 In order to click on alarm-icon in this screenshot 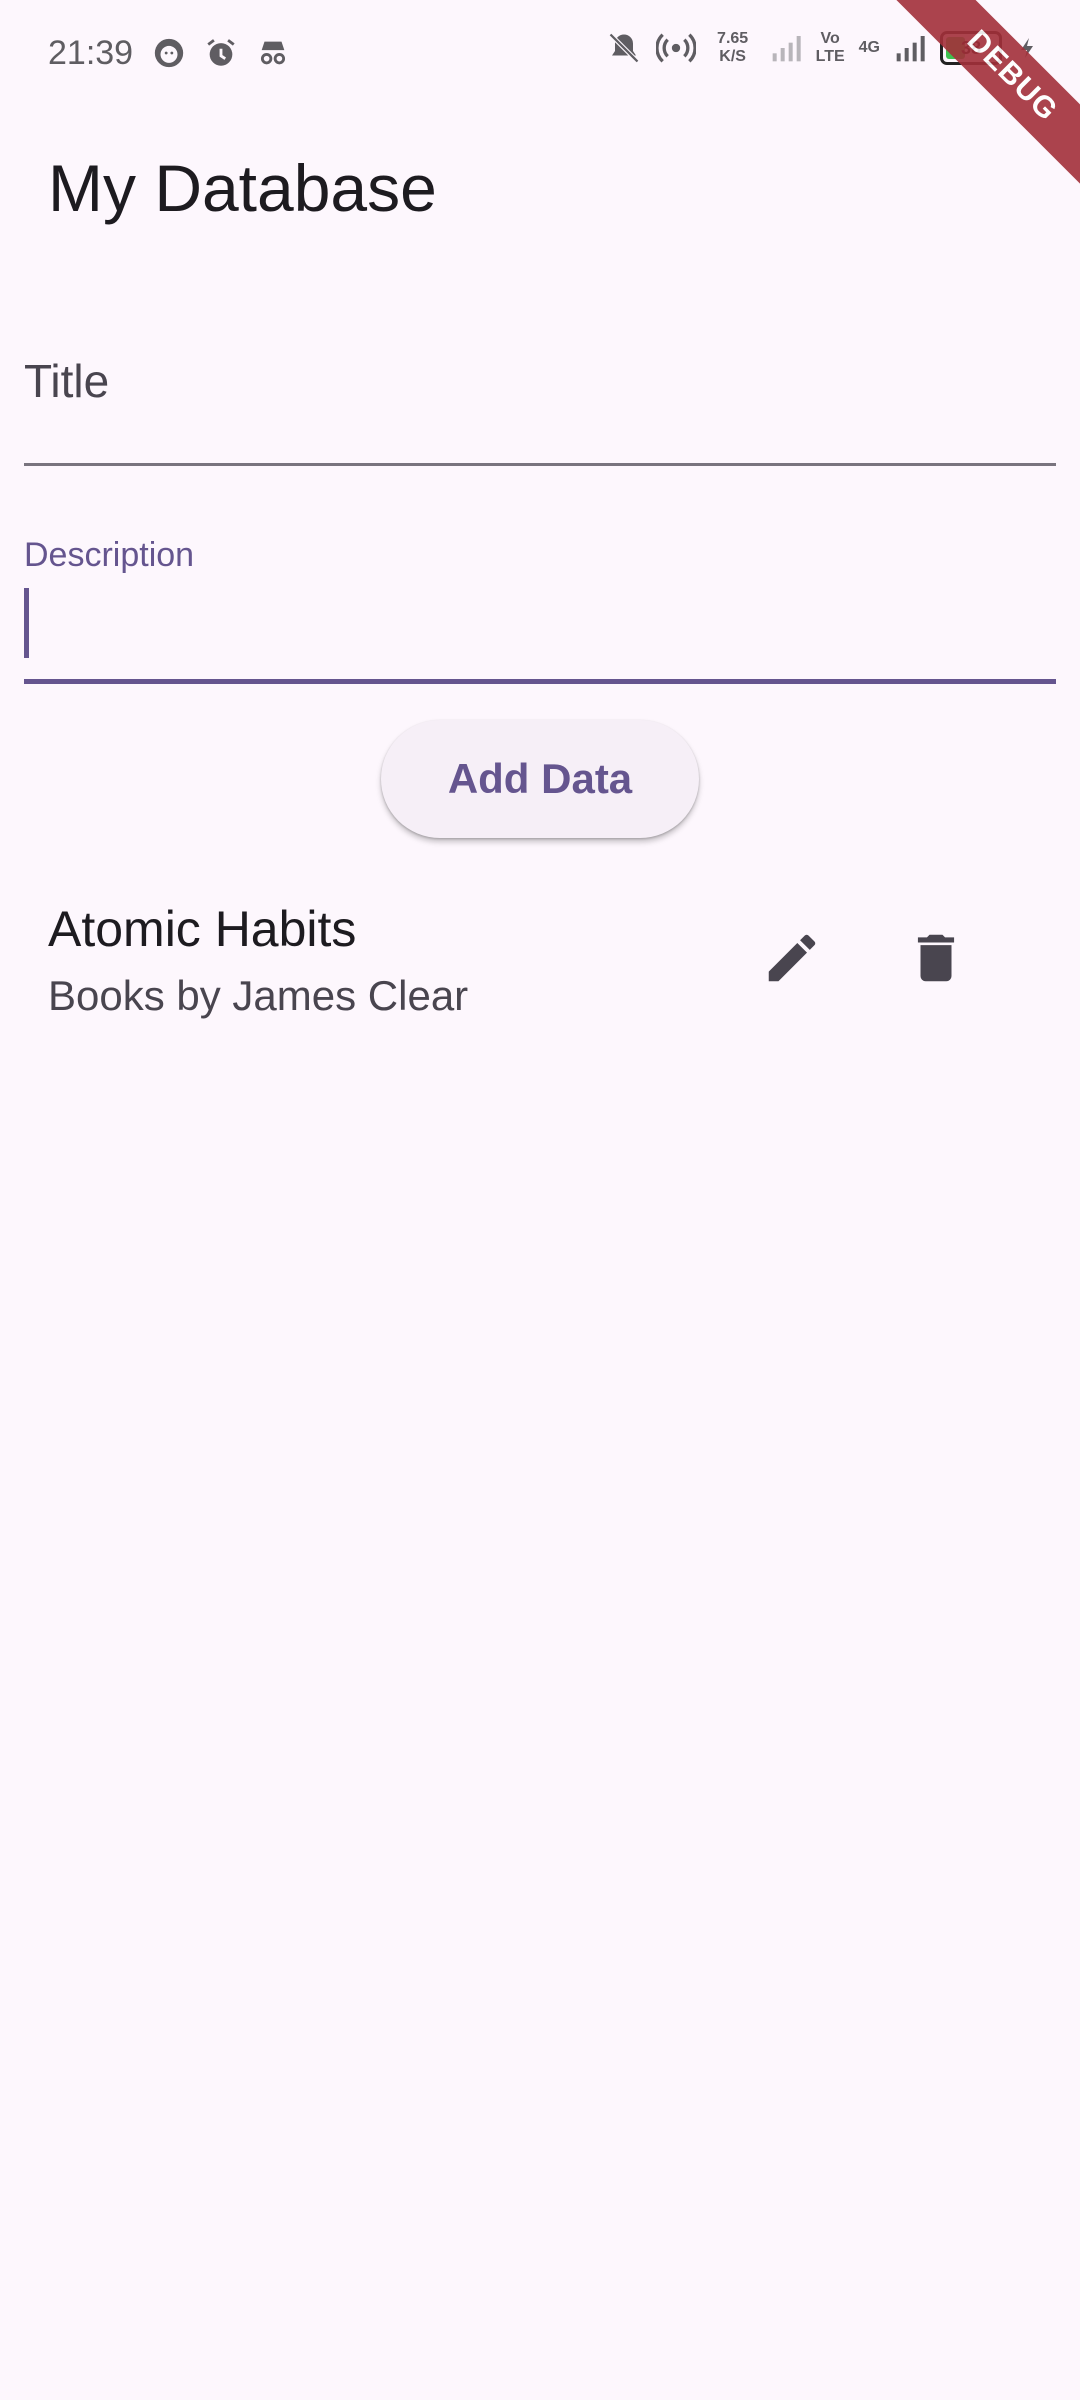, I will do `click(221, 52)`.